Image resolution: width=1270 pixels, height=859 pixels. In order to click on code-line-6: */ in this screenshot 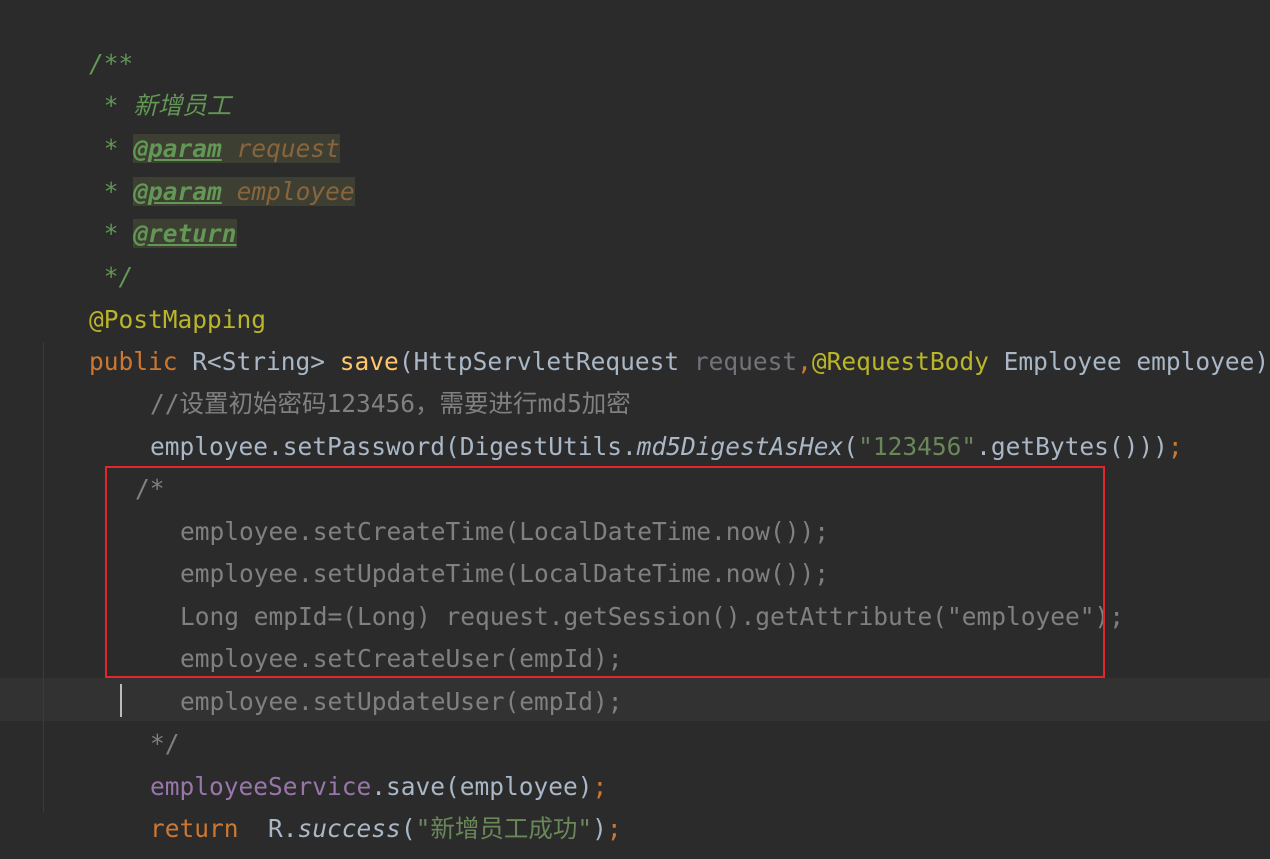, I will do `click(82, 252)`.